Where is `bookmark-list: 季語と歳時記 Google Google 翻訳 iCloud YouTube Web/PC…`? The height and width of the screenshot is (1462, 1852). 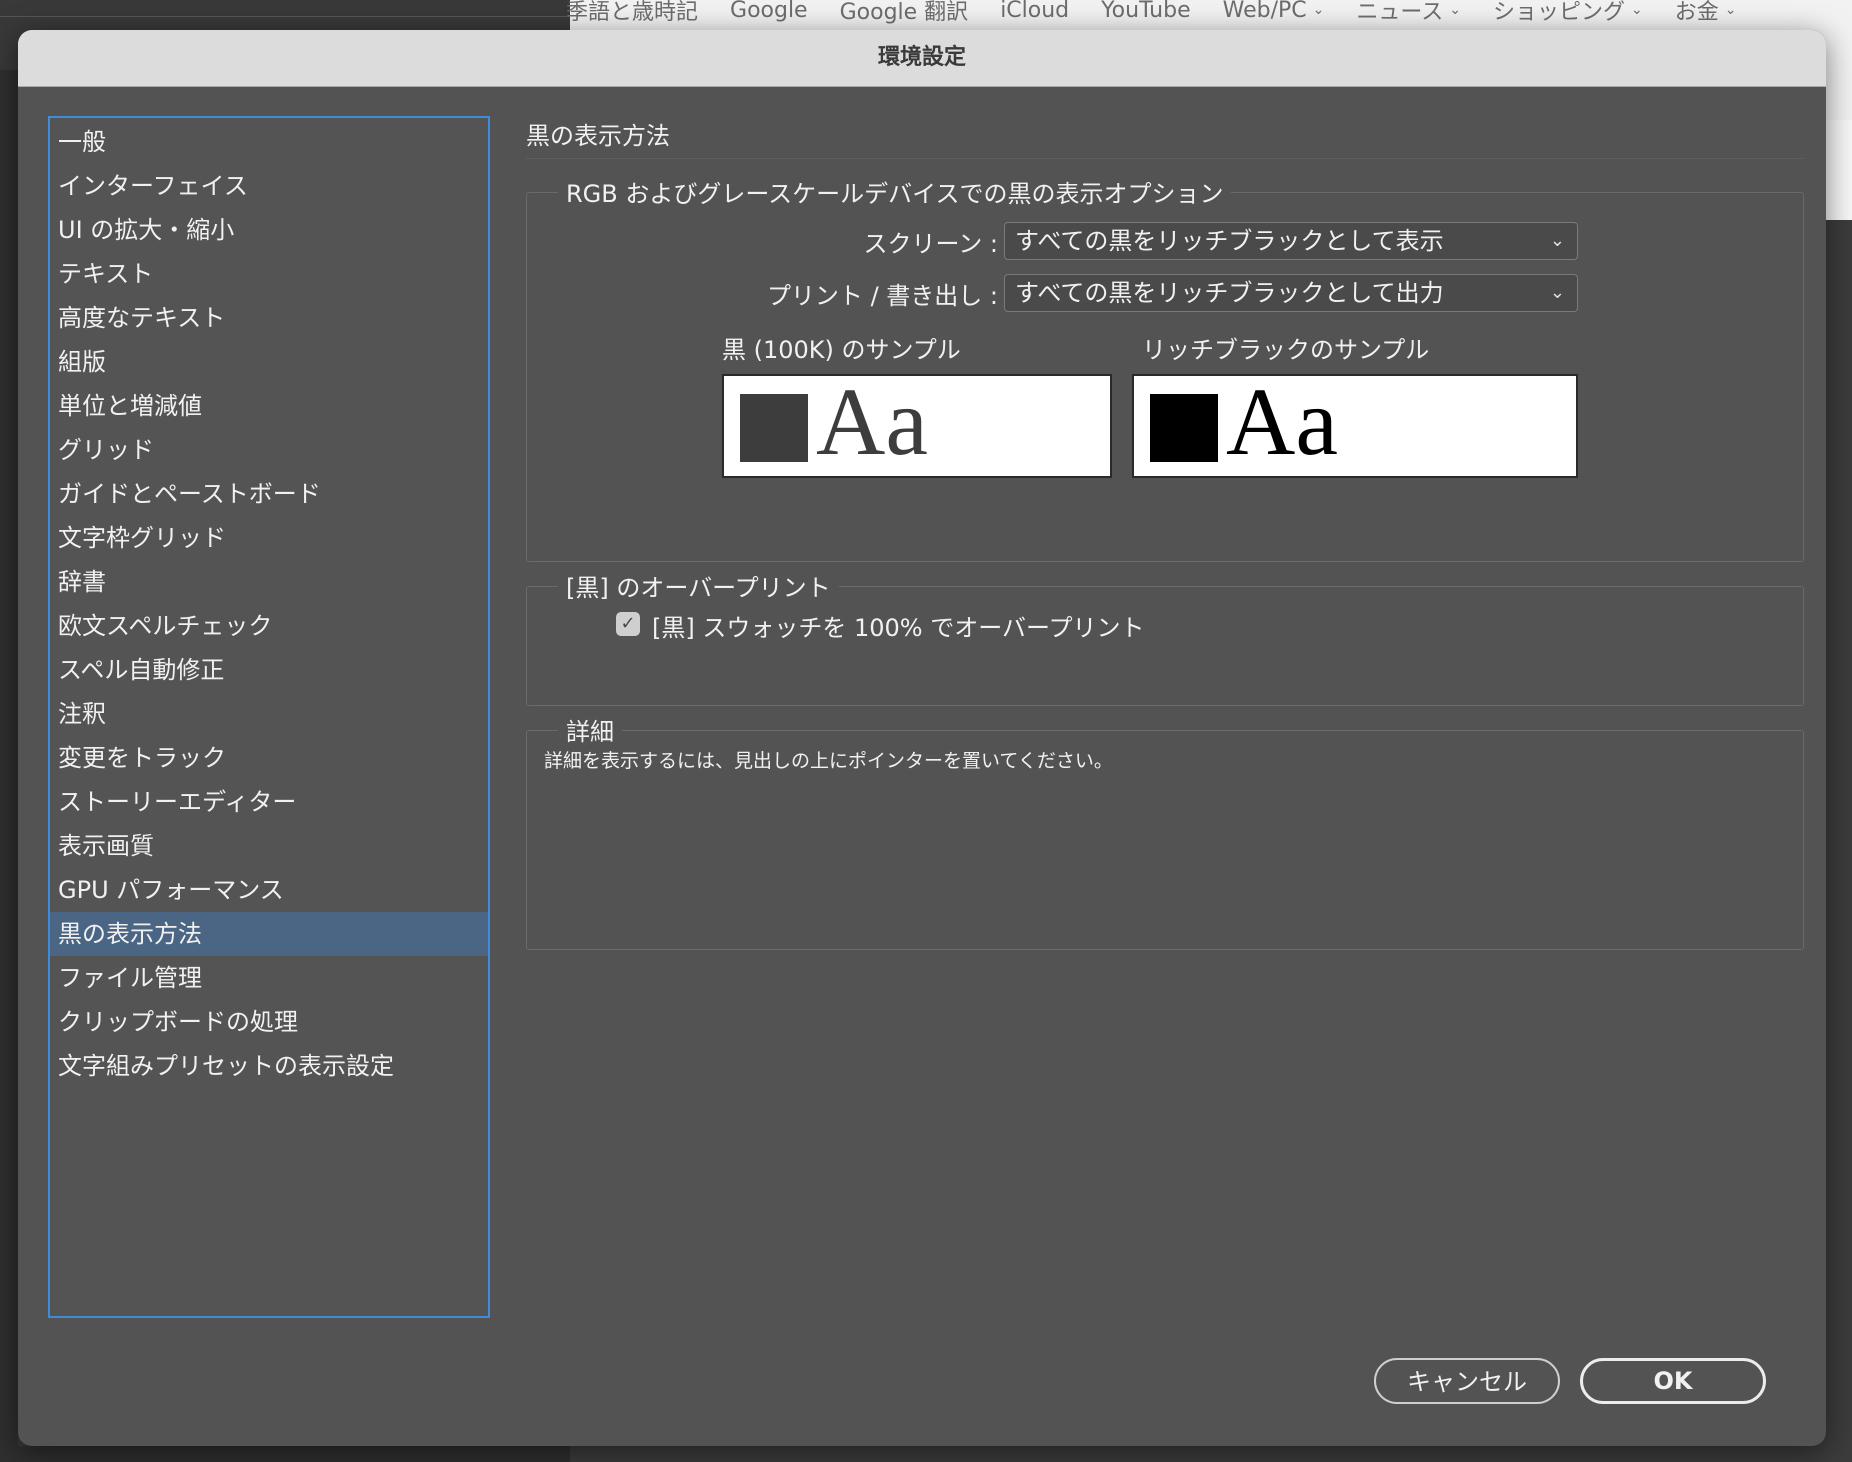
bookmark-list: 季語と歳時記 Google Google 翻訳 iCloud YouTube Web/PC… is located at coordinates (1167, 13).